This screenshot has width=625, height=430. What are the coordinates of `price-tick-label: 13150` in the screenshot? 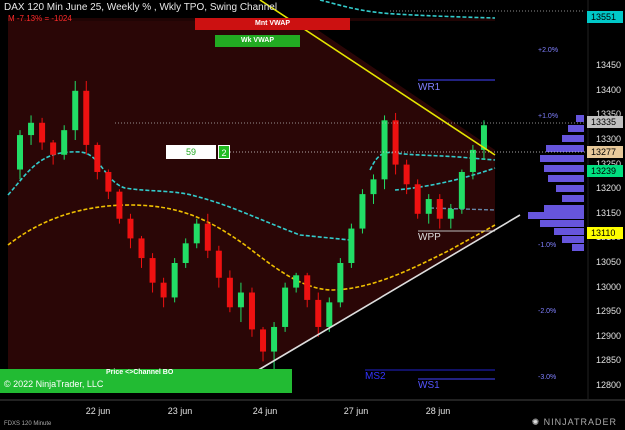 It's located at (608, 212).